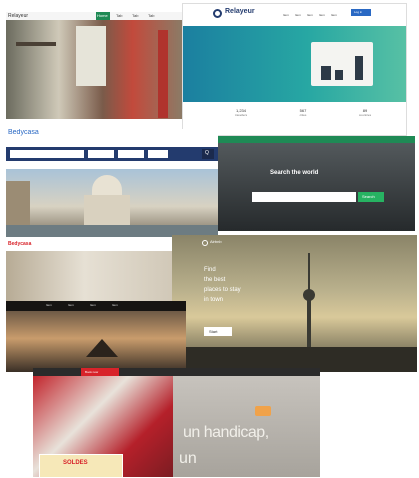  What do you see at coordinates (210, 270) in the screenshot?
I see `headline-line: Find` at bounding box center [210, 270].